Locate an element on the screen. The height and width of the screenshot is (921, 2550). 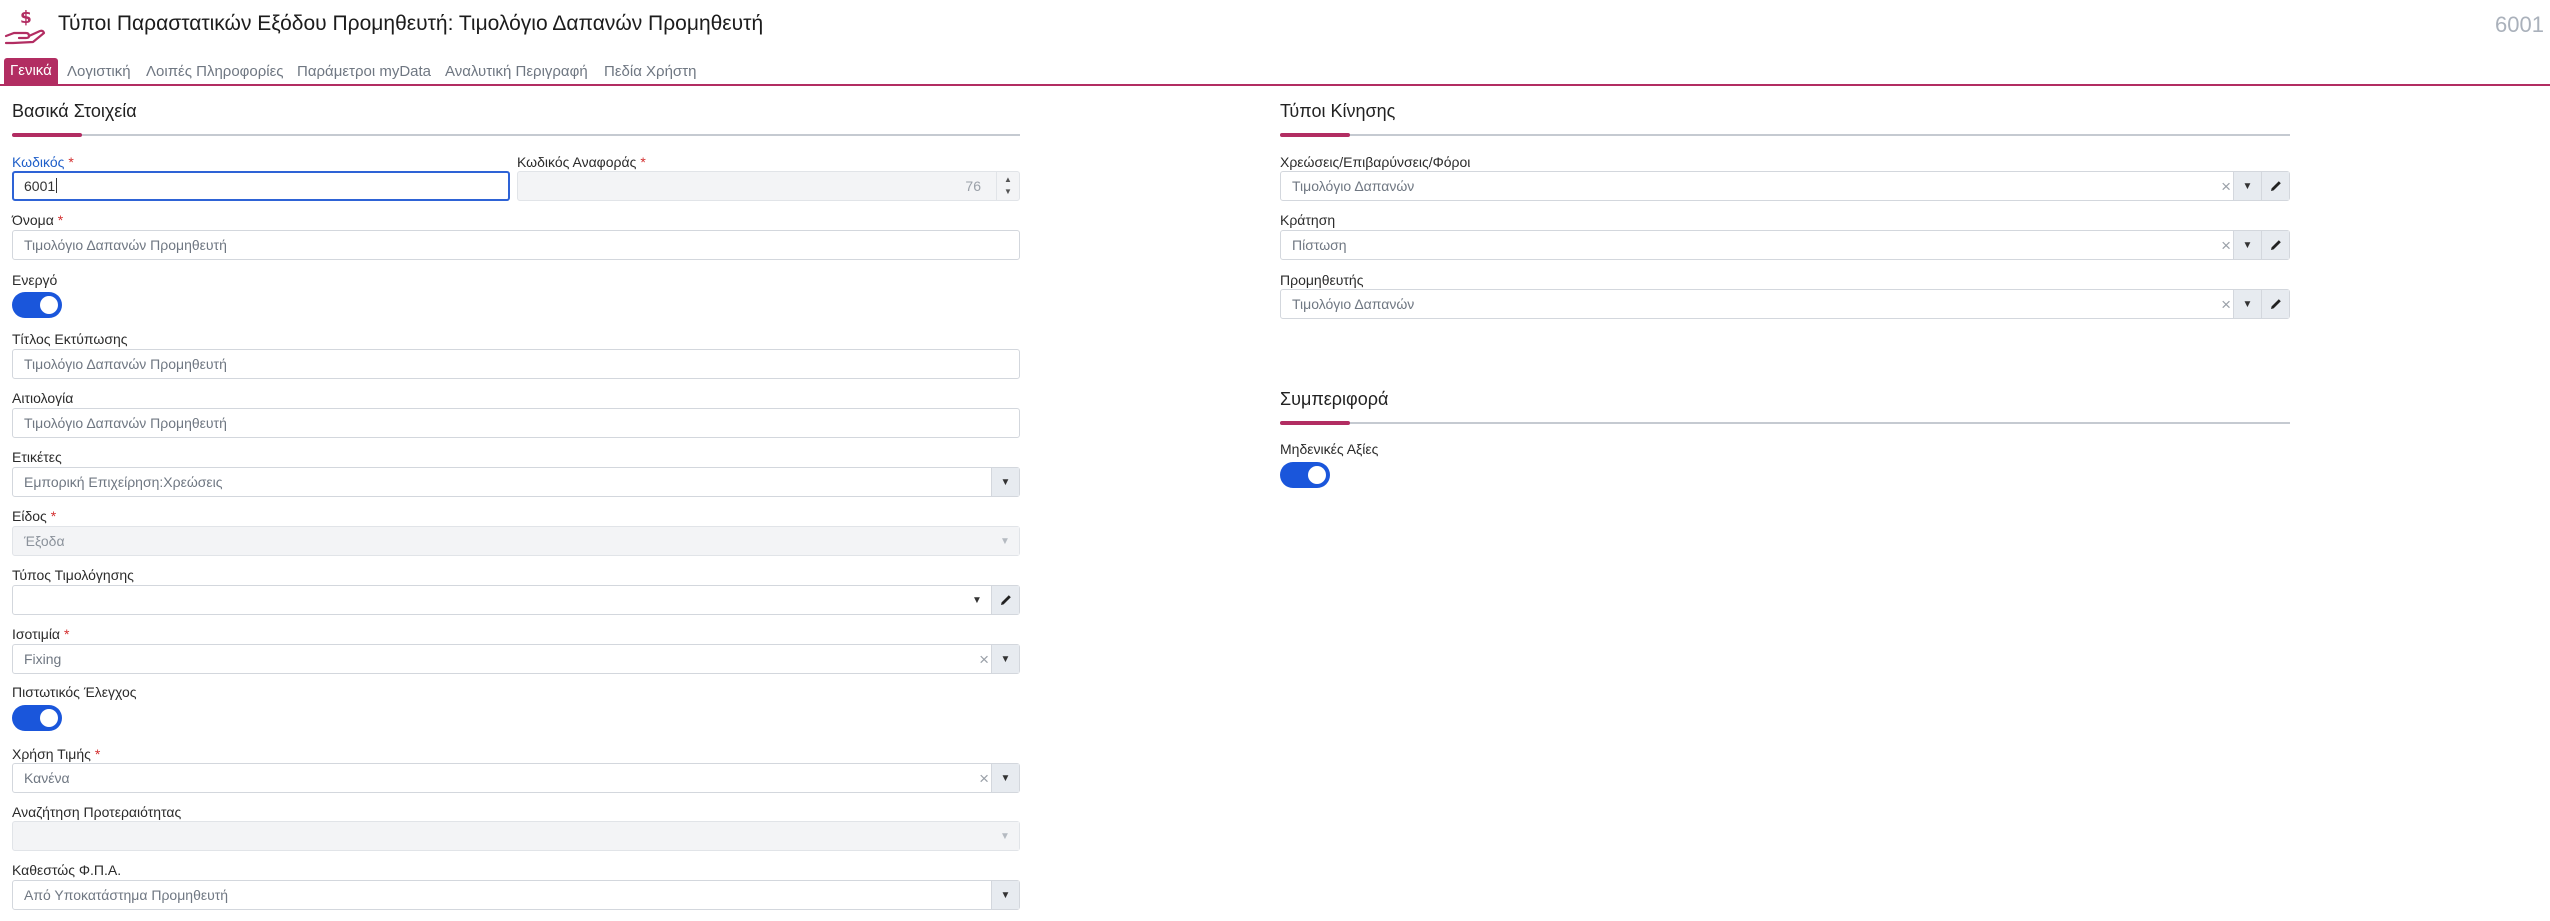
vat-status-label: Καθεστώς Φ.Π.Α. is located at coordinates (67, 870).